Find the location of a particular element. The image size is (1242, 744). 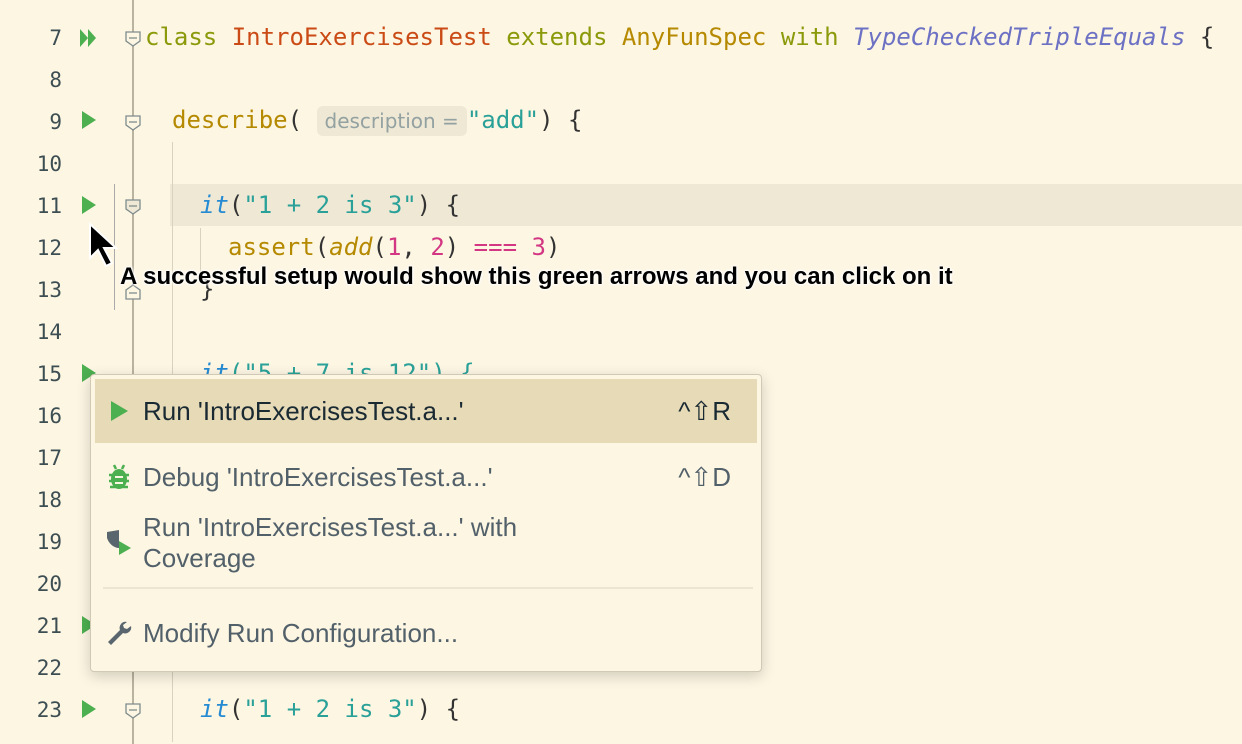

line-number: 14 is located at coordinates (49, 332).